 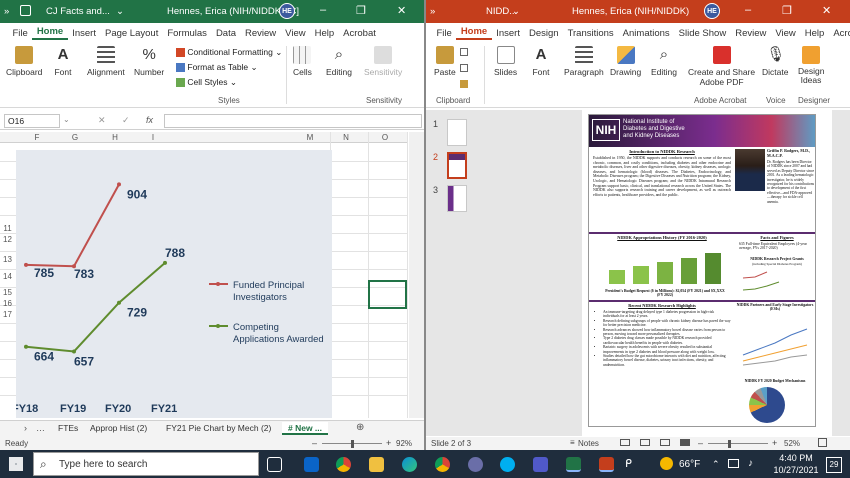 I want to click on ppt-tab-view: View, so click(x=785, y=33).